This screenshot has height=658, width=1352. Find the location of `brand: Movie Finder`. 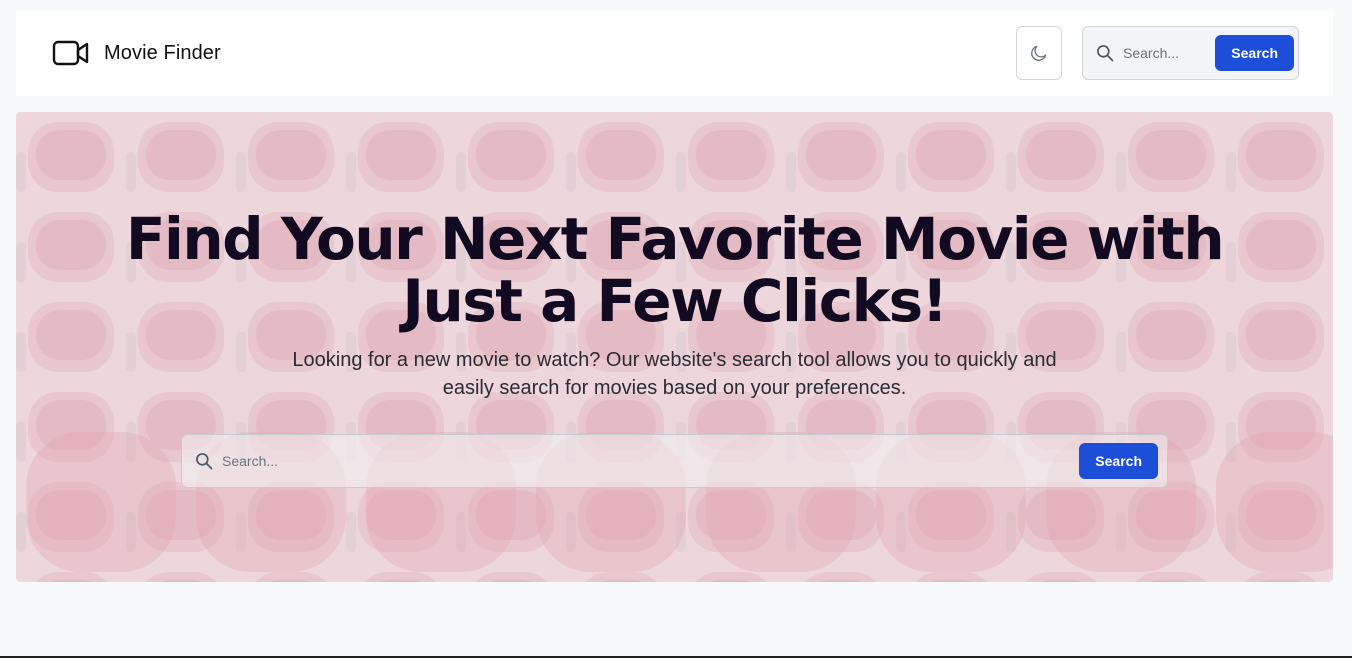

brand: Movie Finder is located at coordinates (136, 53).